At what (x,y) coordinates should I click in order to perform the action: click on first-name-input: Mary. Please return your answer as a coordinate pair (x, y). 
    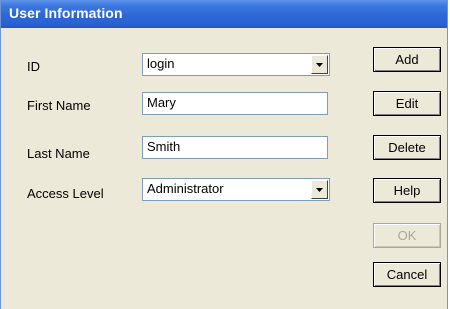
    Looking at the image, I should click on (235, 103).